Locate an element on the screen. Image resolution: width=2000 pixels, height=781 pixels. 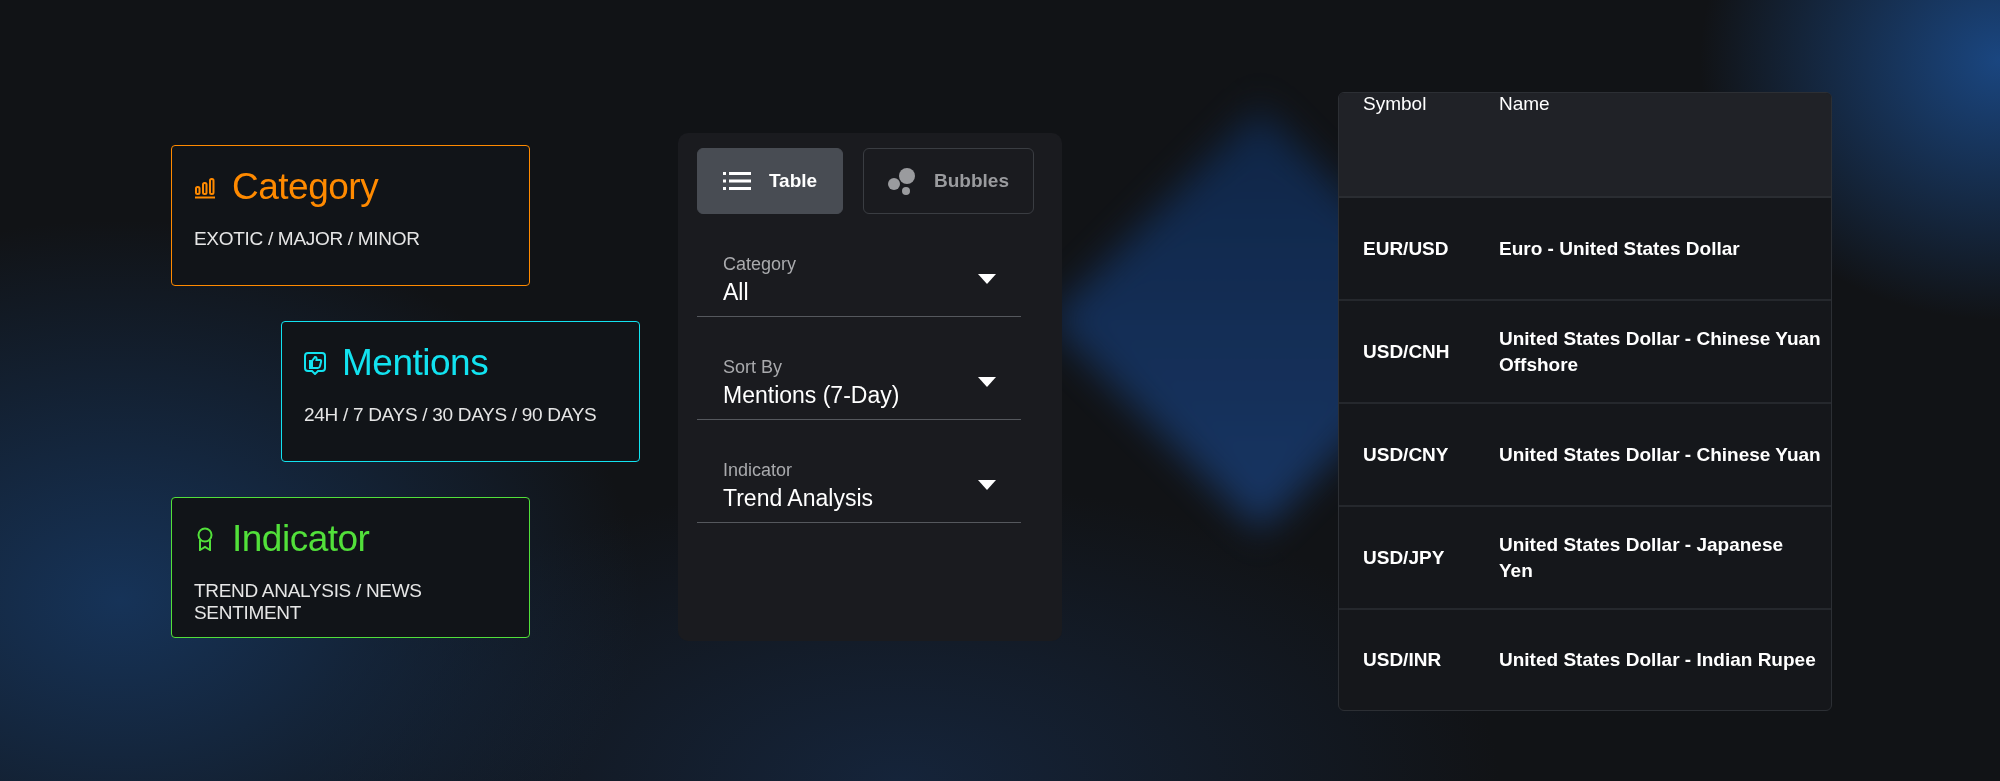
dropdown-value: Mentions (7-Day) is located at coordinates (811, 395).